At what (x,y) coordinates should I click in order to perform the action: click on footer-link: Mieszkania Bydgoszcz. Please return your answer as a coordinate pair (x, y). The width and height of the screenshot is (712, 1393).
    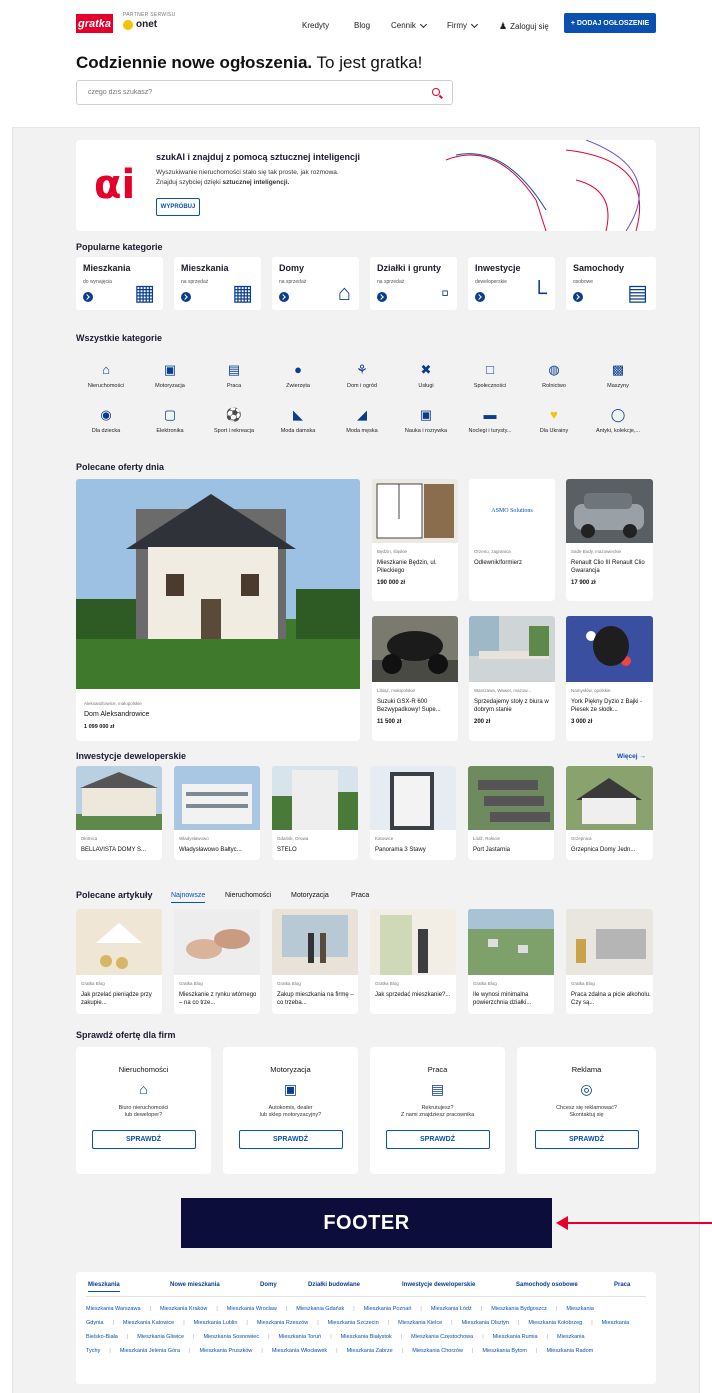
    Looking at the image, I should click on (519, 1309).